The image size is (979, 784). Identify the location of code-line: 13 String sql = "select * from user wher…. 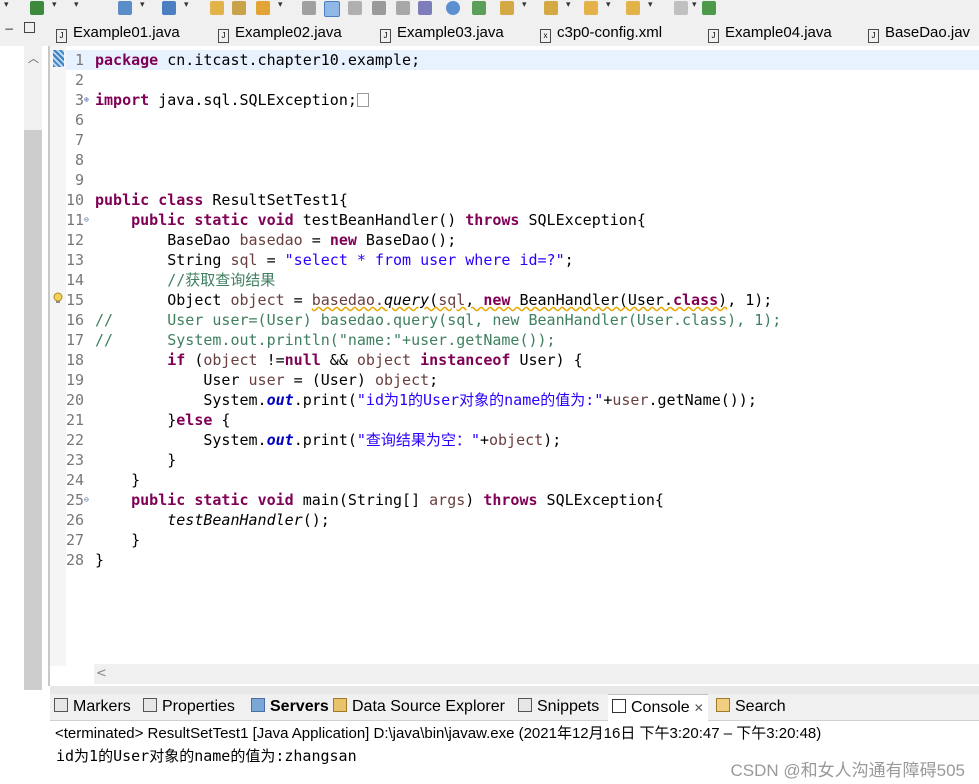
(423, 260).